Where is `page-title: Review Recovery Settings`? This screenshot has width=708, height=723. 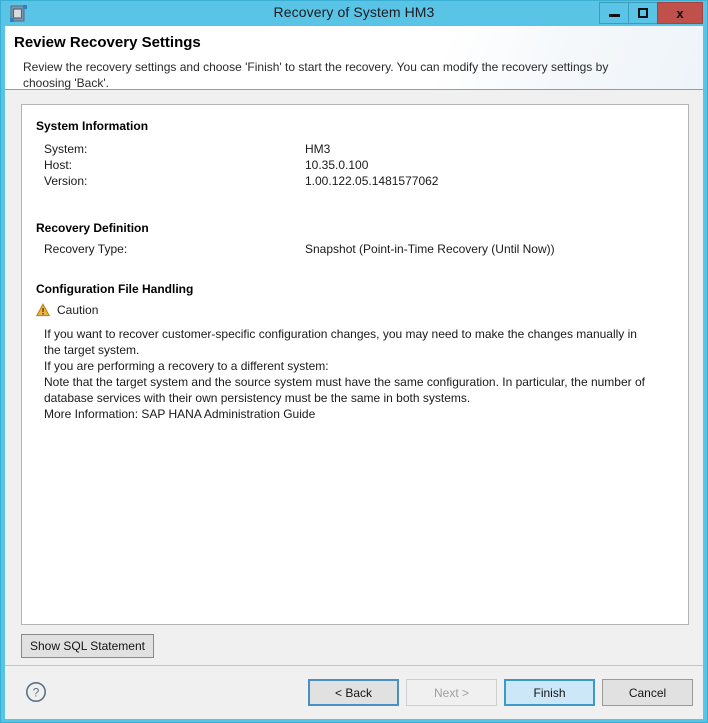 page-title: Review Recovery Settings is located at coordinates (107, 42).